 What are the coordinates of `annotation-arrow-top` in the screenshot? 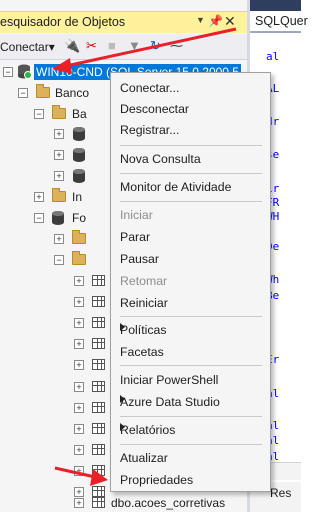 It's located at (144, 50).